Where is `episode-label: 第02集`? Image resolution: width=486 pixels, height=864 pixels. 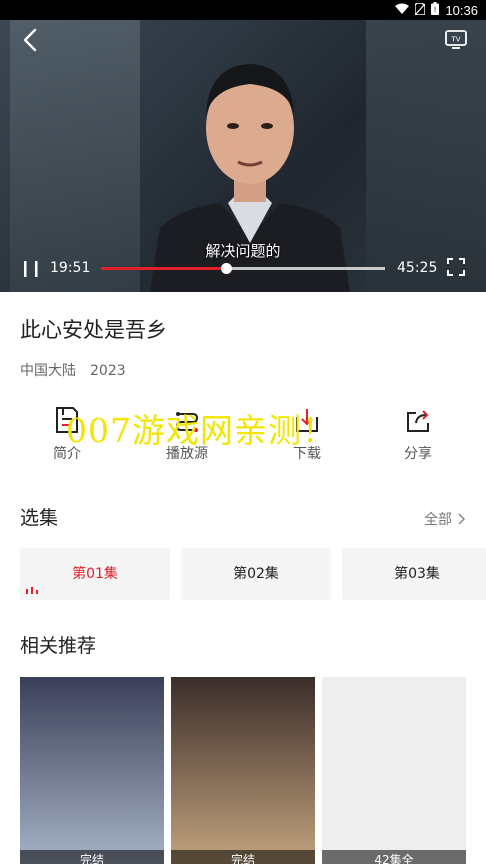 episode-label: 第02集 is located at coordinates (256, 574).